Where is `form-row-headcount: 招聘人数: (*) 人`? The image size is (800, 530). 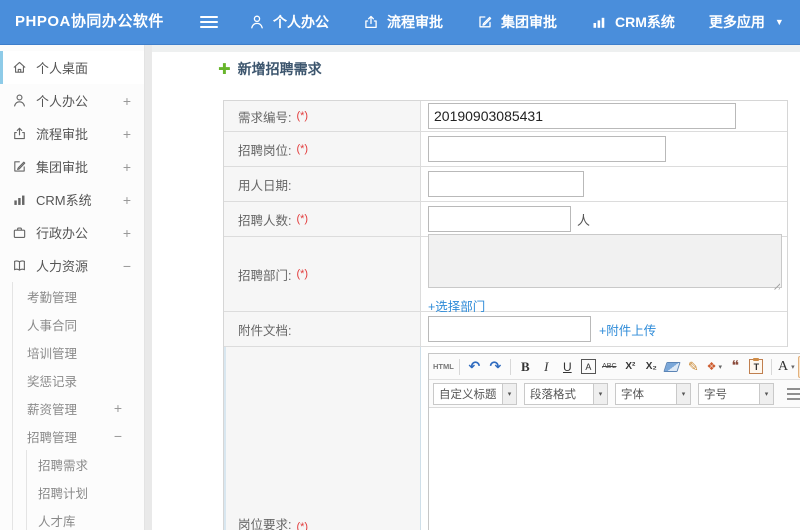
form-row-headcount: 招聘人数: (*) 人 is located at coordinates (505, 219).